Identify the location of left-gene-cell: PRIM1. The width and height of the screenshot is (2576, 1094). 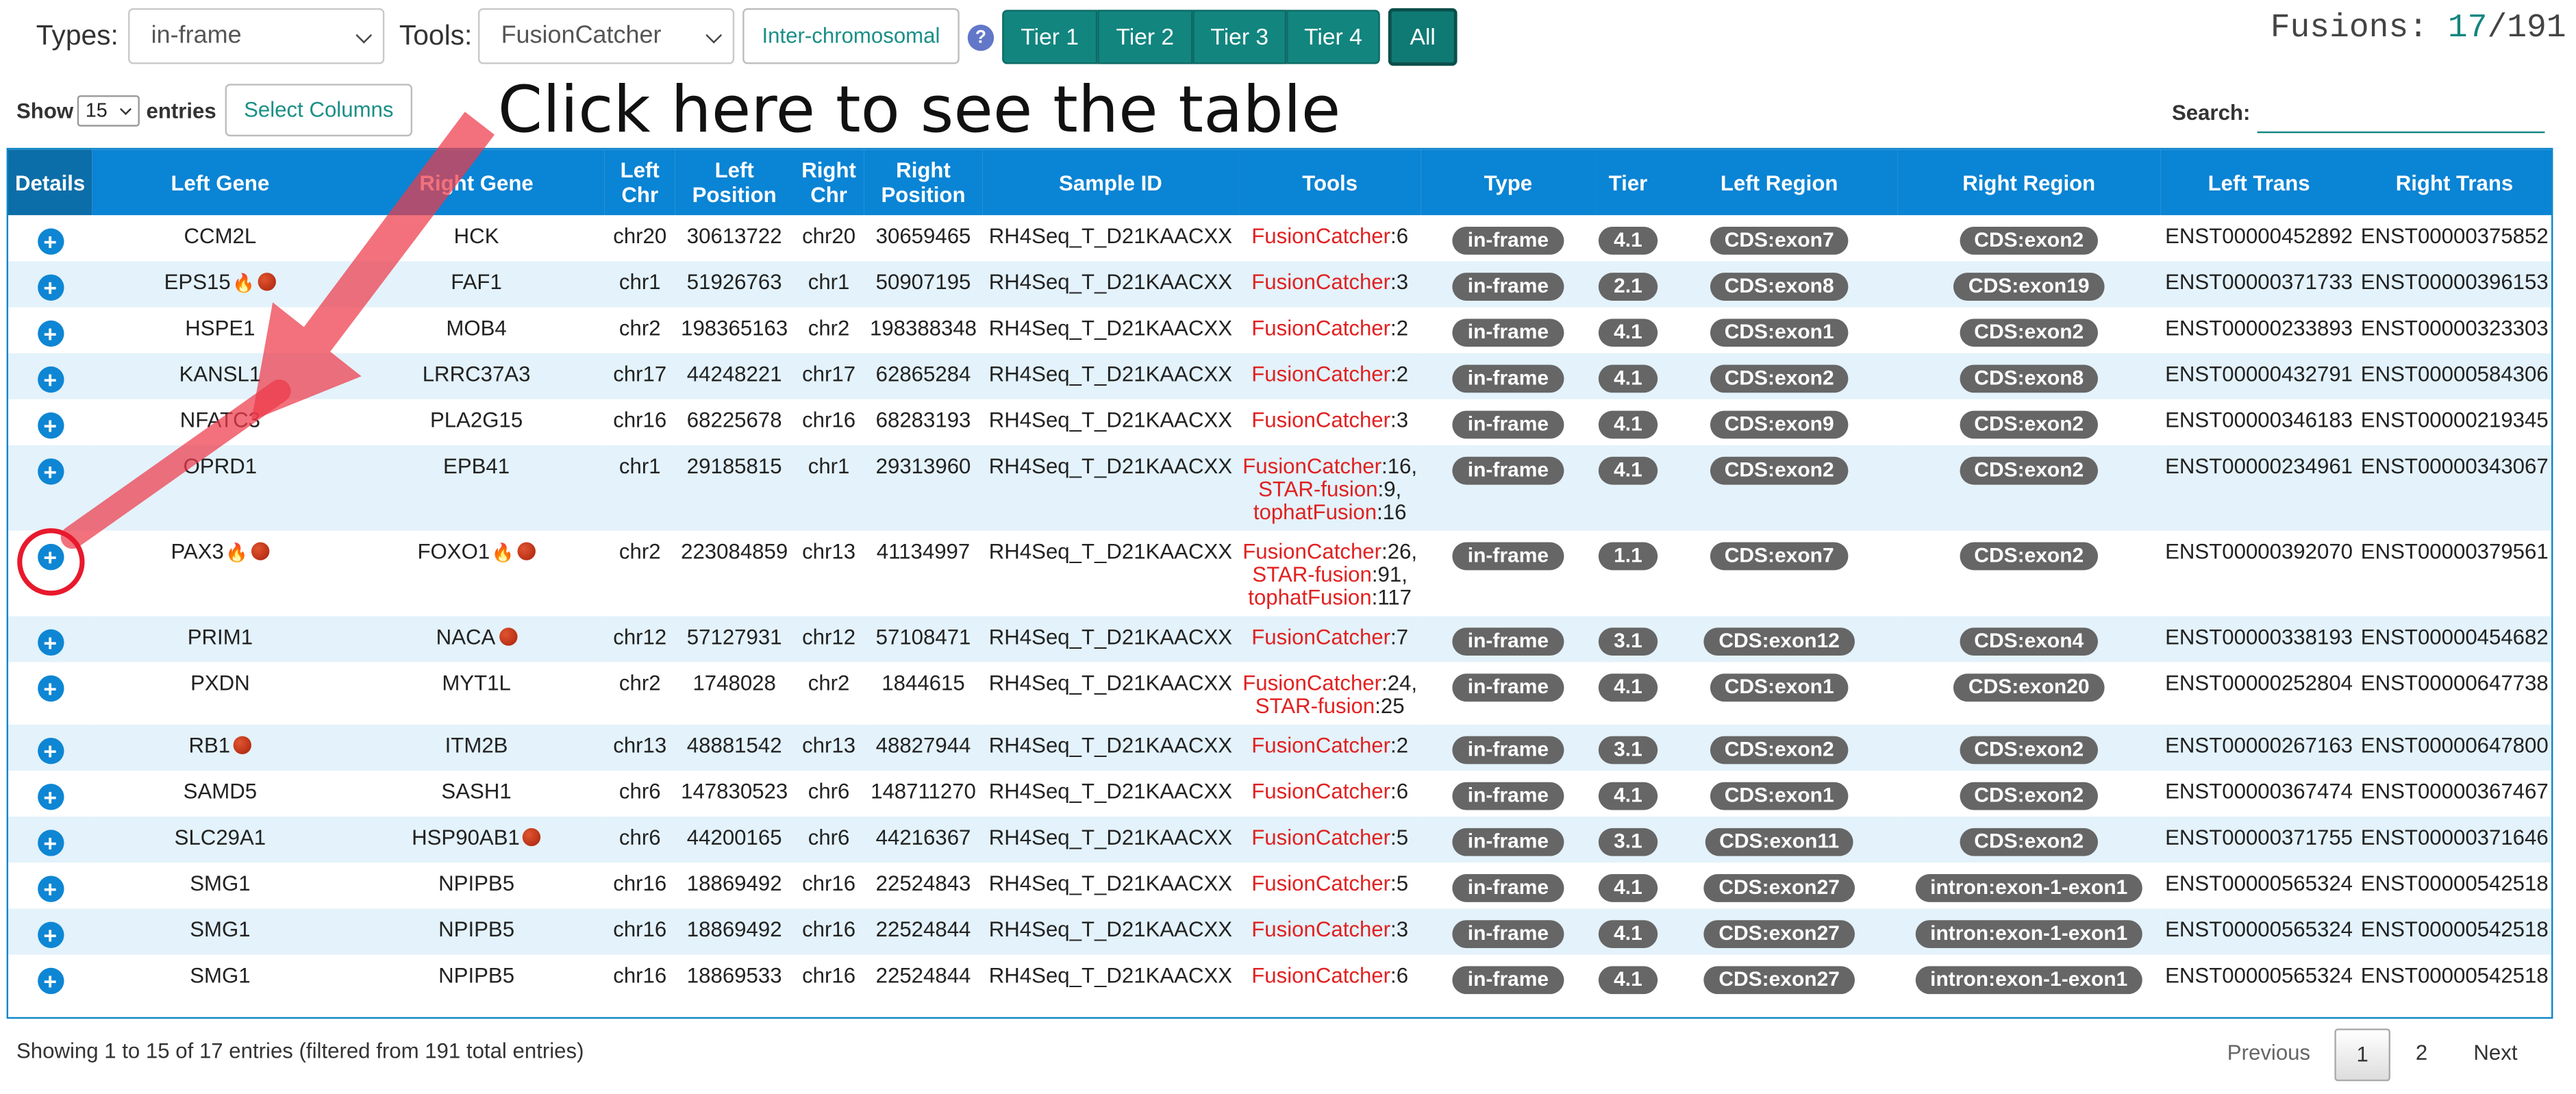
(220, 639).